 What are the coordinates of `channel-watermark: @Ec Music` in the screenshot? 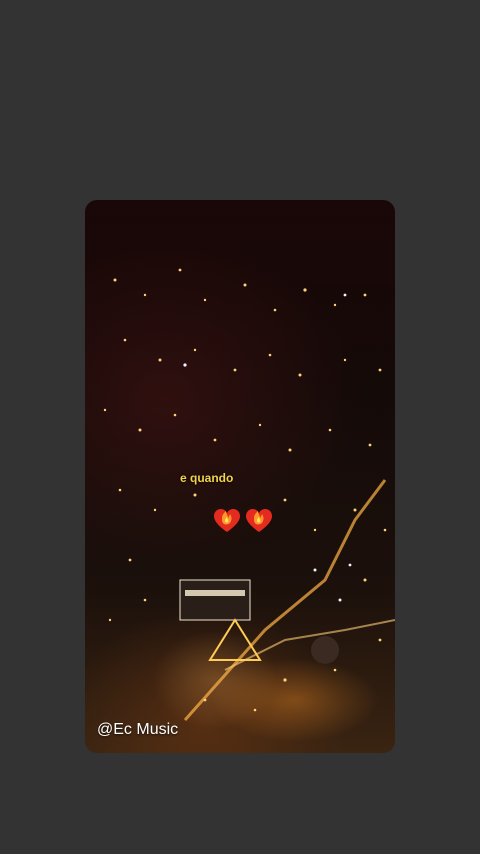 It's located at (138, 729).